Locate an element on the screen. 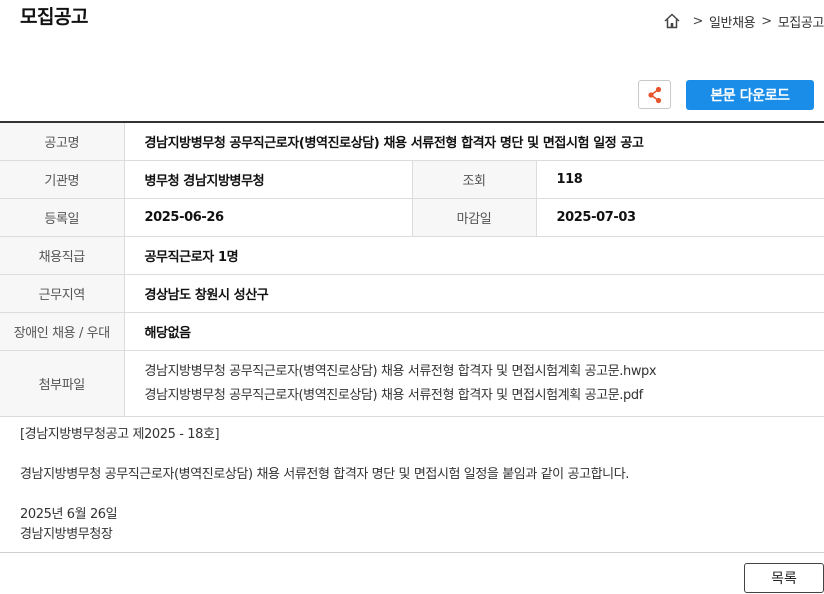 The width and height of the screenshot is (824, 594). page-title: 모집공고 is located at coordinates (54, 17).